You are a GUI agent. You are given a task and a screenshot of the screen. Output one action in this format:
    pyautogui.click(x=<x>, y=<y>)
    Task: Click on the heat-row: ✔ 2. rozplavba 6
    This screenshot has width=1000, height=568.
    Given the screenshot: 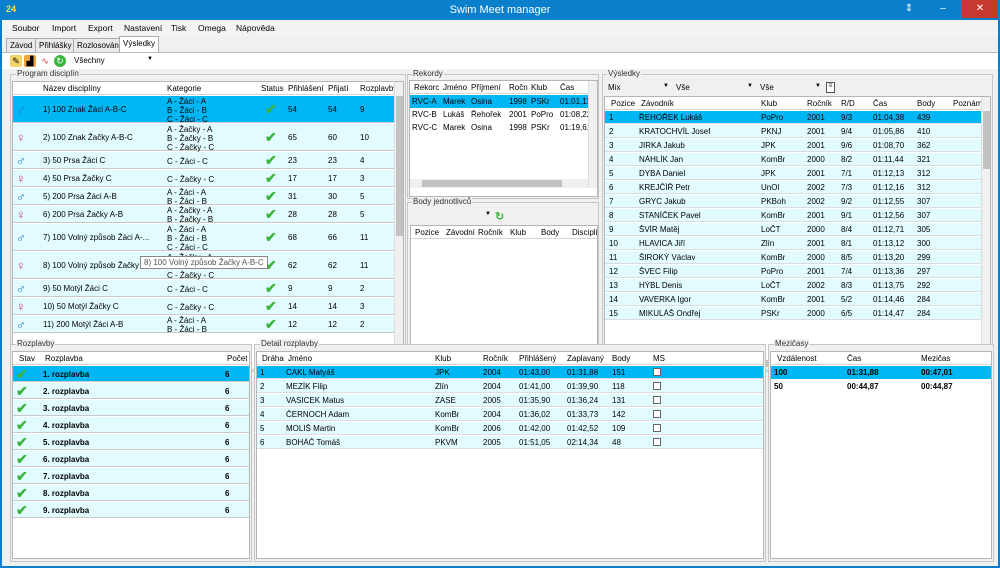 What is the action you would take?
    pyautogui.click(x=131, y=391)
    